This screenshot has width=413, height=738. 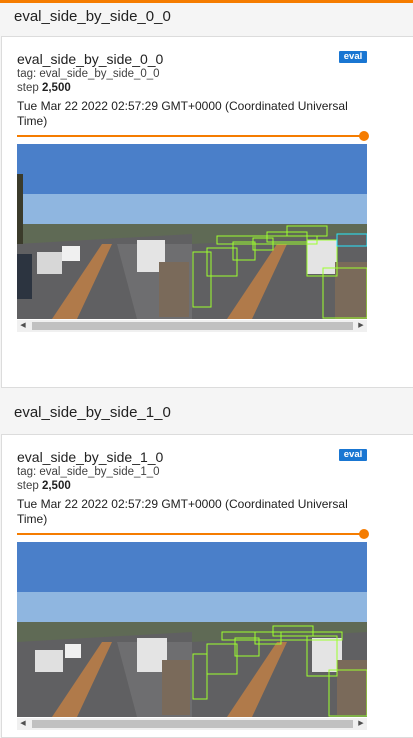 What do you see at coordinates (88, 74) in the screenshot?
I see `card-tag: tag: eval_side_by_side_0_0` at bounding box center [88, 74].